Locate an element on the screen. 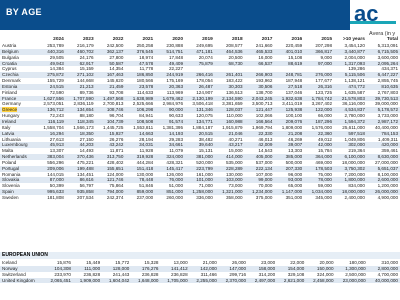  value-cell: 207,534 is located at coordinates (85, 197).